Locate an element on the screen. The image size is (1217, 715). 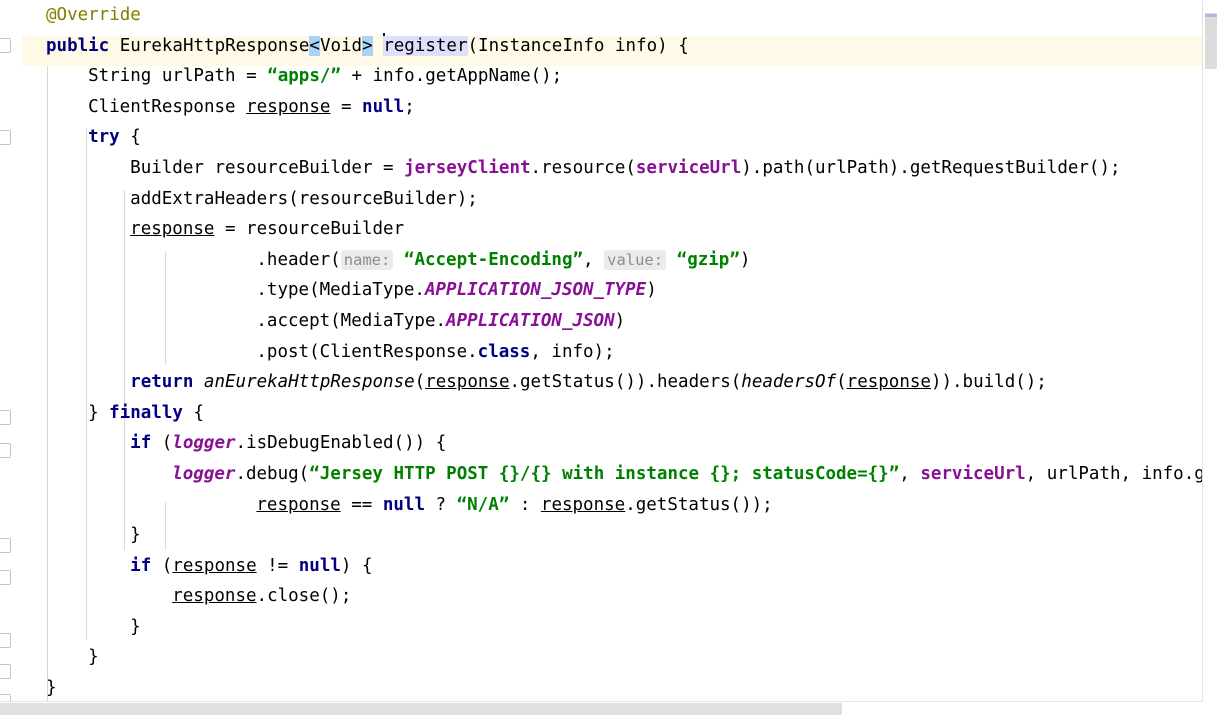
code-token-plain: .getStatus()); is located at coordinates (699, 504).